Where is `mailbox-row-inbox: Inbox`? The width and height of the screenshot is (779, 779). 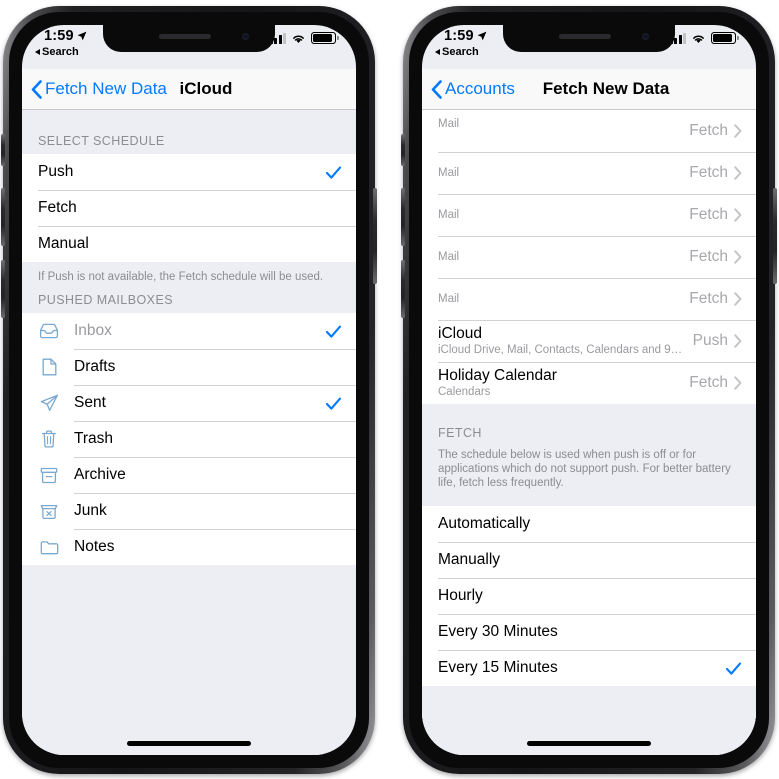 mailbox-row-inbox: Inbox is located at coordinates (189, 331).